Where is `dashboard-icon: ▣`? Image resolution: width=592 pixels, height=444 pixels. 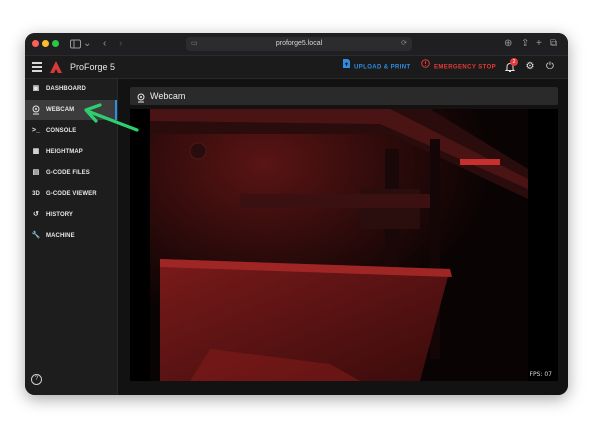 dashboard-icon: ▣ is located at coordinates (36, 88).